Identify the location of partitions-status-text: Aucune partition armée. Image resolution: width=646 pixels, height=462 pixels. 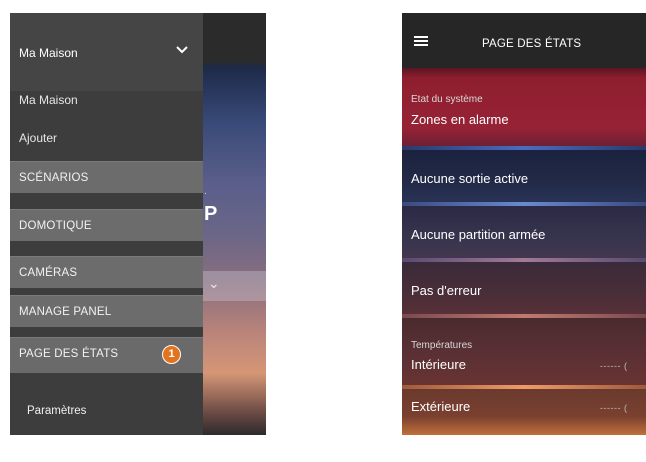
(478, 234).